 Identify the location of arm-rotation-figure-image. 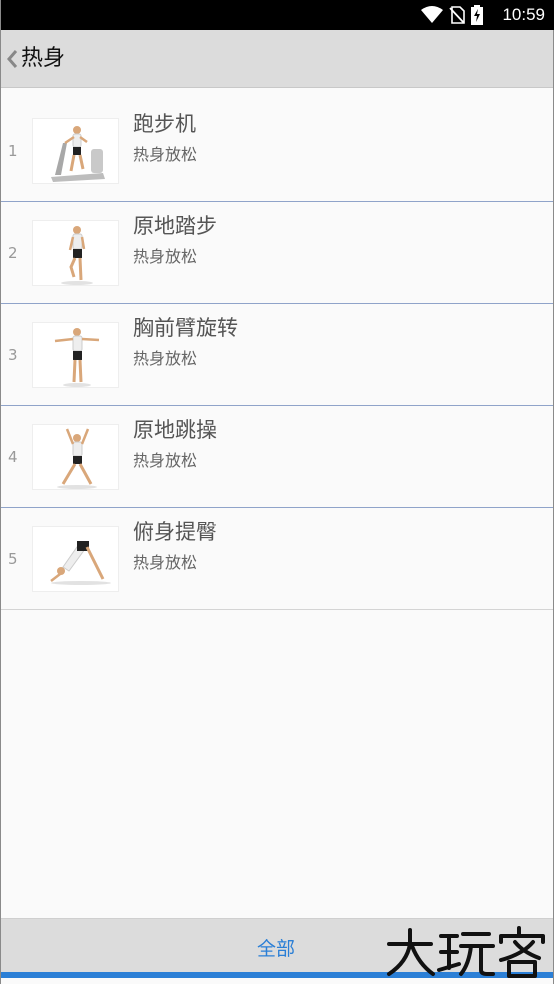
(77, 357).